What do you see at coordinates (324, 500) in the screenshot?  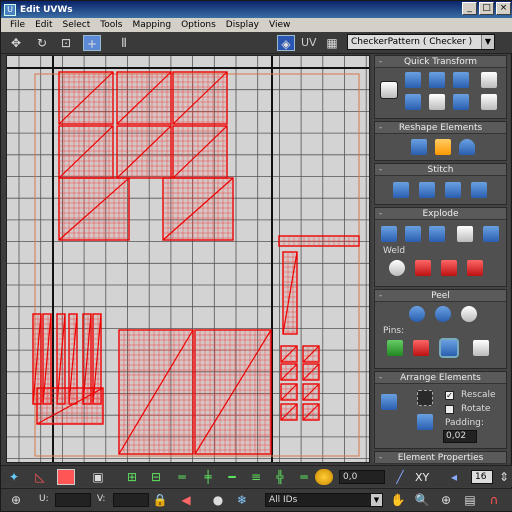 I see `material-id-select: All IDs ▼` at bounding box center [324, 500].